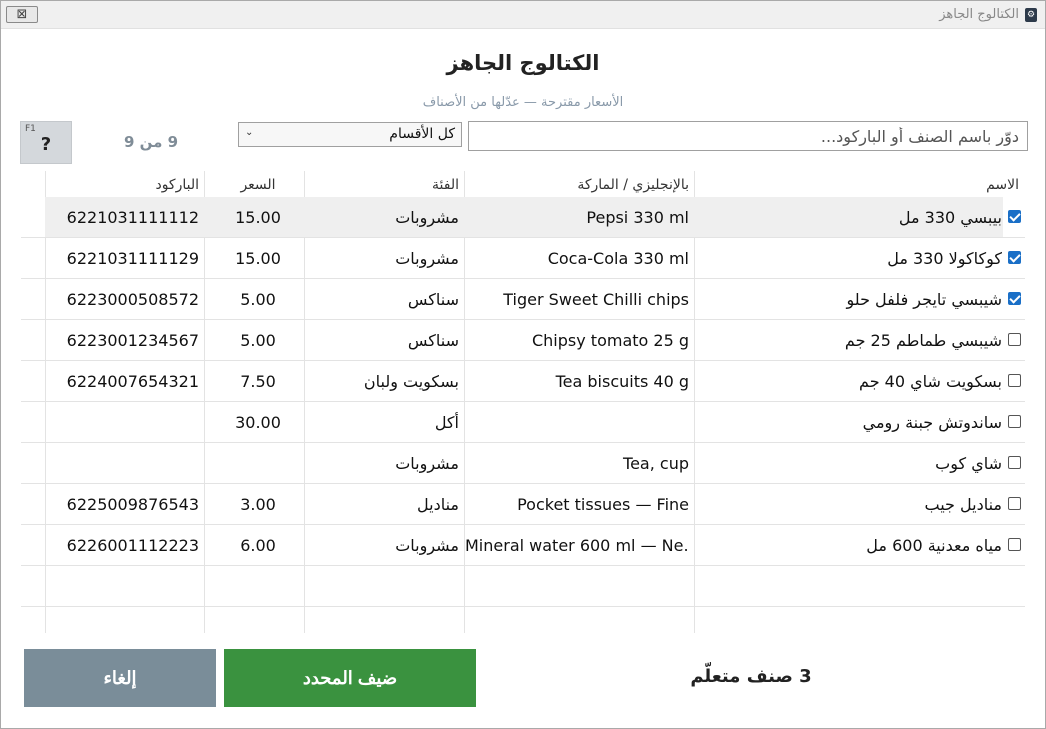  Describe the element at coordinates (258, 545) in the screenshot. I see `item-price: 6.00` at that location.